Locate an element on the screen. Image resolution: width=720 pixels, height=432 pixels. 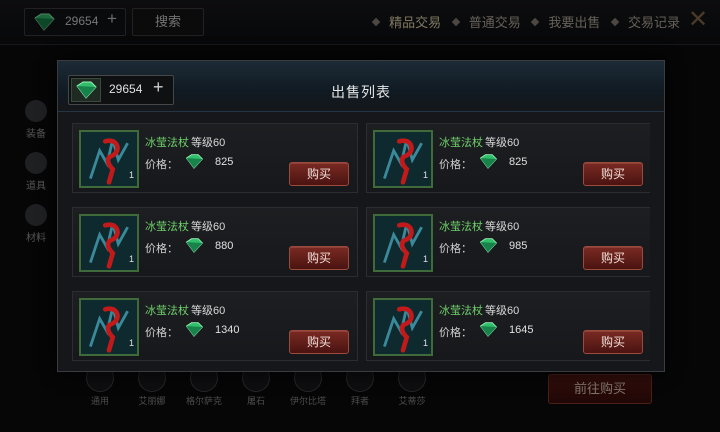
price-value: 1340 is located at coordinates (227, 330).